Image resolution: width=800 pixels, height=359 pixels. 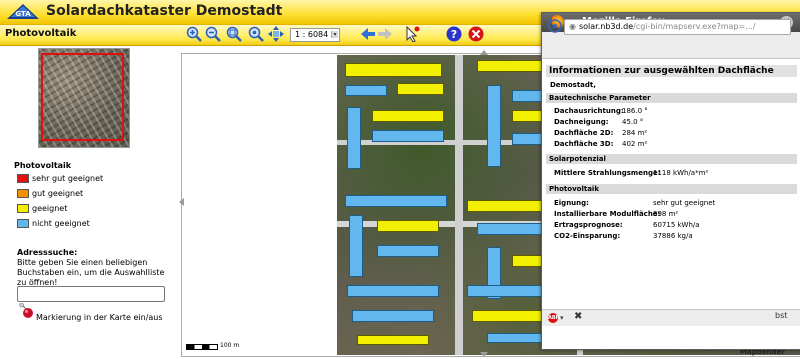 I want to click on popup-navbar, so click(x=671, y=45).